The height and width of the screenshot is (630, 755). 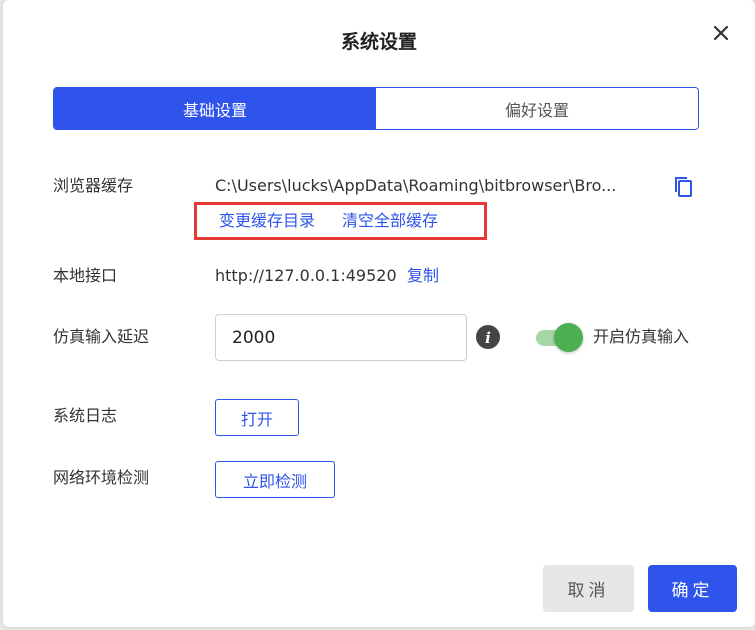 What do you see at coordinates (588, 588) in the screenshot?
I see `cancel-button: 取消` at bounding box center [588, 588].